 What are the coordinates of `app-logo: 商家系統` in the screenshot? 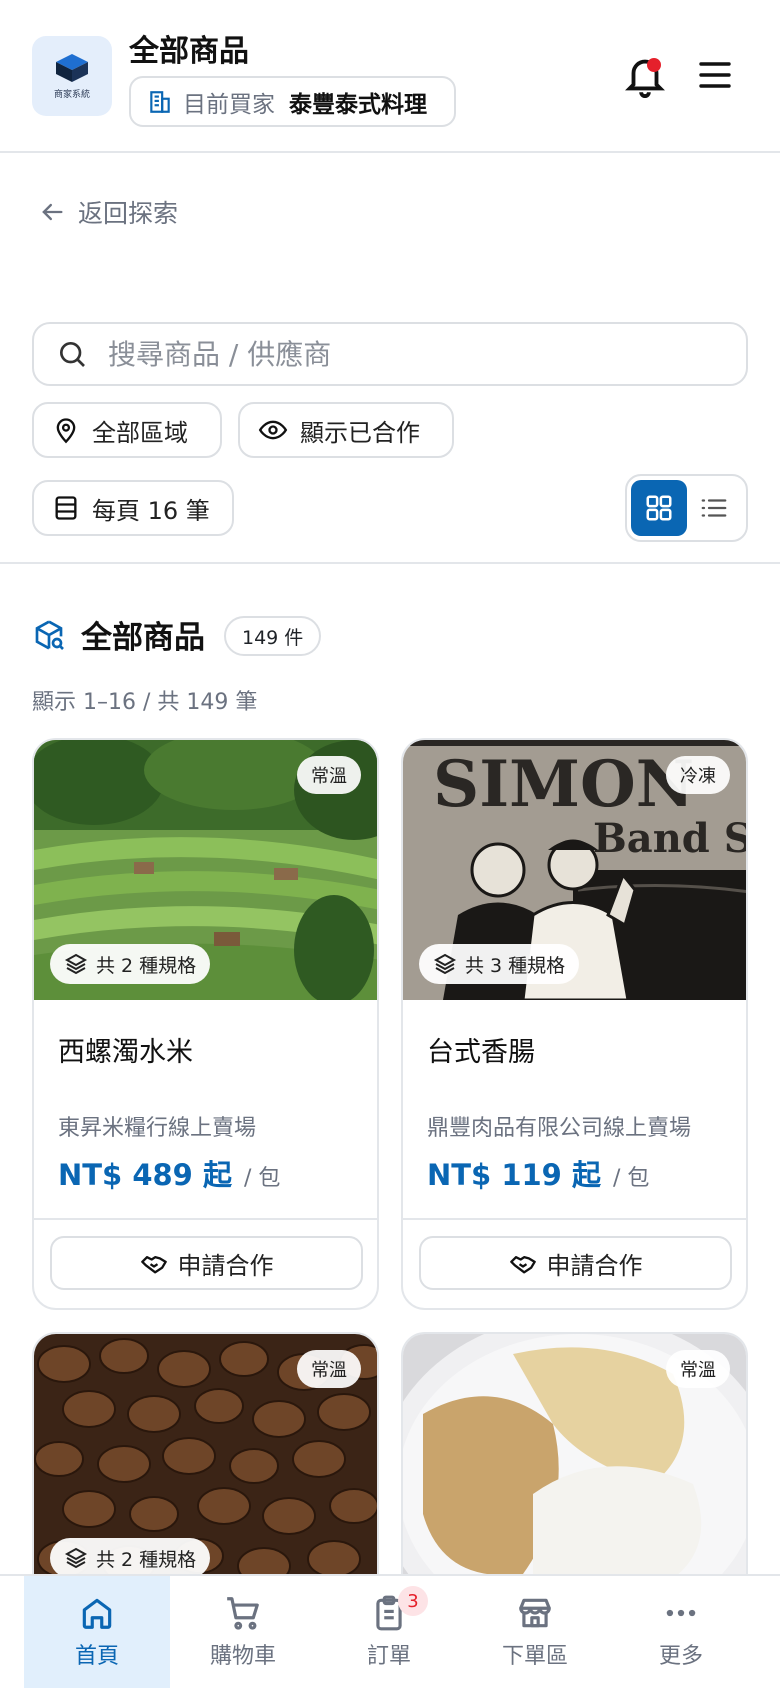 It's located at (72, 76).